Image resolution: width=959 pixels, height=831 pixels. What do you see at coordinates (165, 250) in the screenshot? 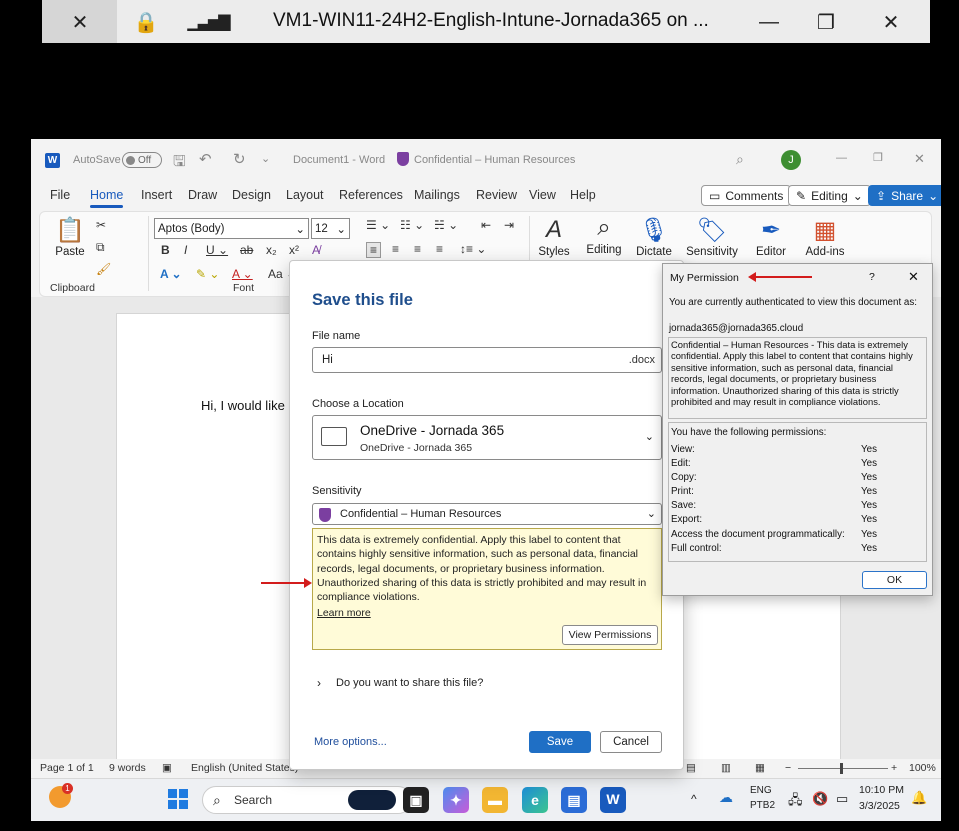
I see `bold-icon: B` at bounding box center [165, 250].